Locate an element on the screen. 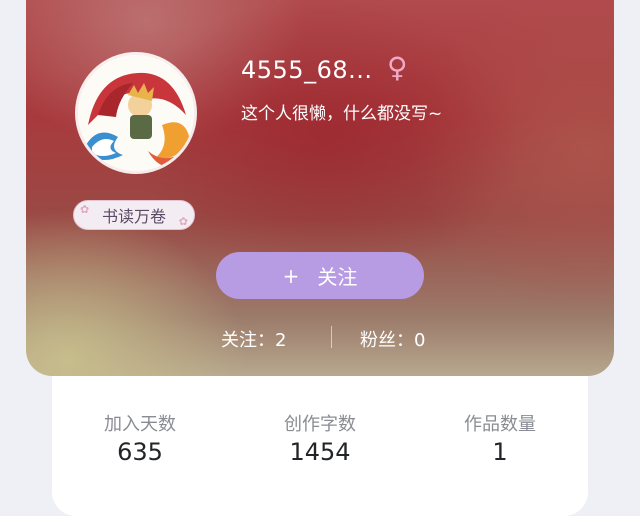 This screenshot has height=516, width=640. stat-works-count: 作品数量 1 is located at coordinates (500, 438).